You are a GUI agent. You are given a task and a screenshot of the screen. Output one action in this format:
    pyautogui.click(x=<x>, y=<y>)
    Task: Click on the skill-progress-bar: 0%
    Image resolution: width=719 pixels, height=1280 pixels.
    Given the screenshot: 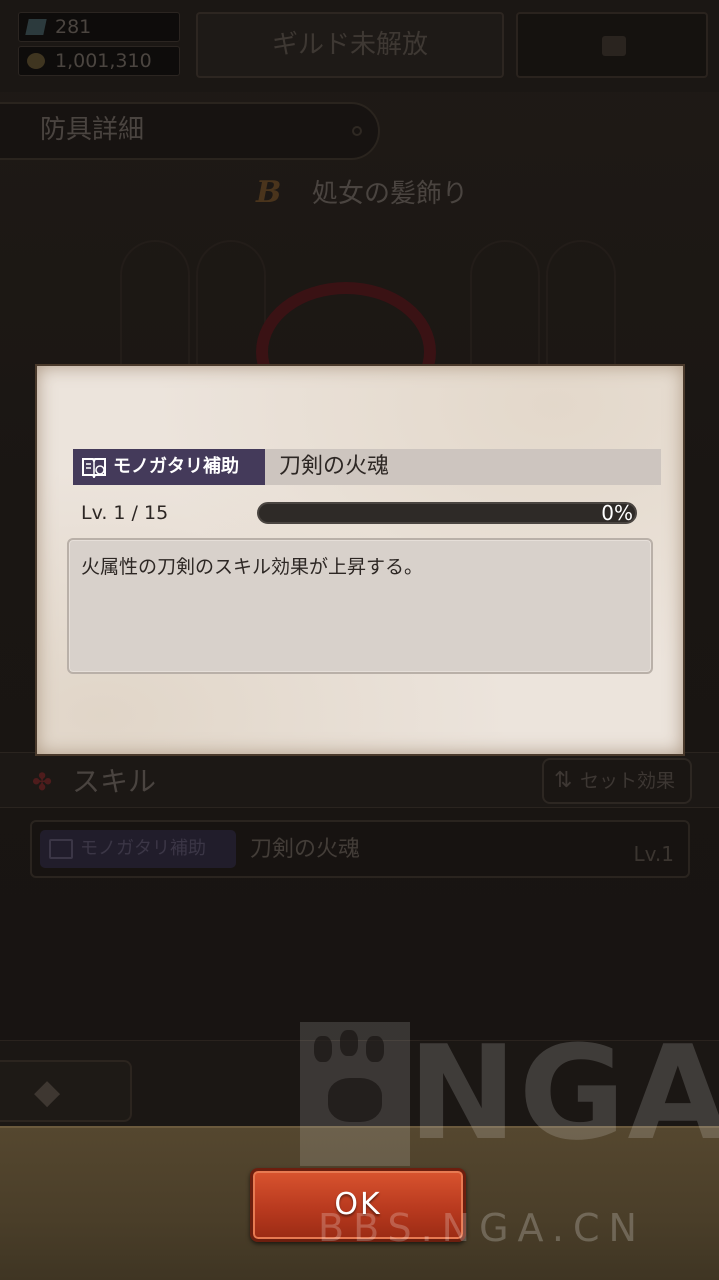 What is the action you would take?
    pyautogui.click(x=447, y=513)
    